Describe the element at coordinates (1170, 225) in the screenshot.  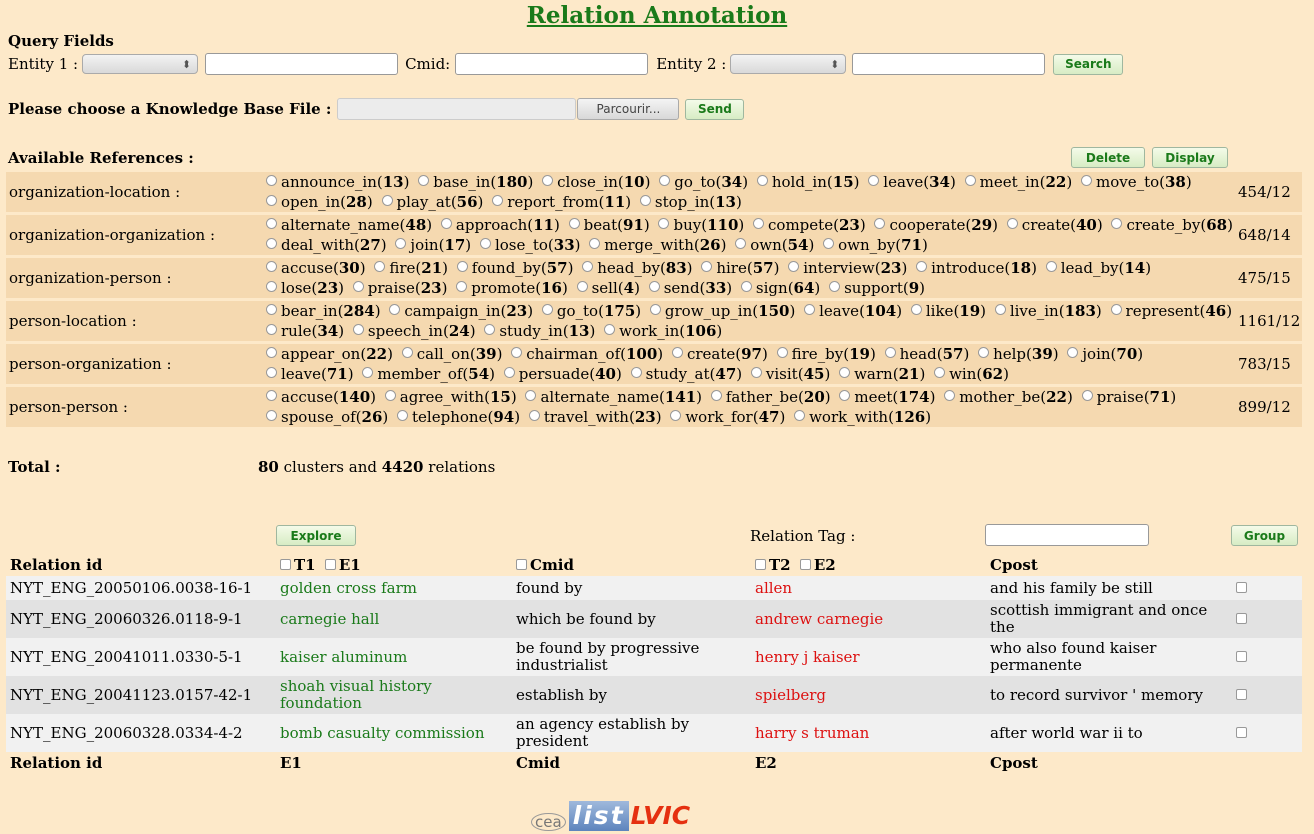
I see `relation-option: create_by(68)` at that location.